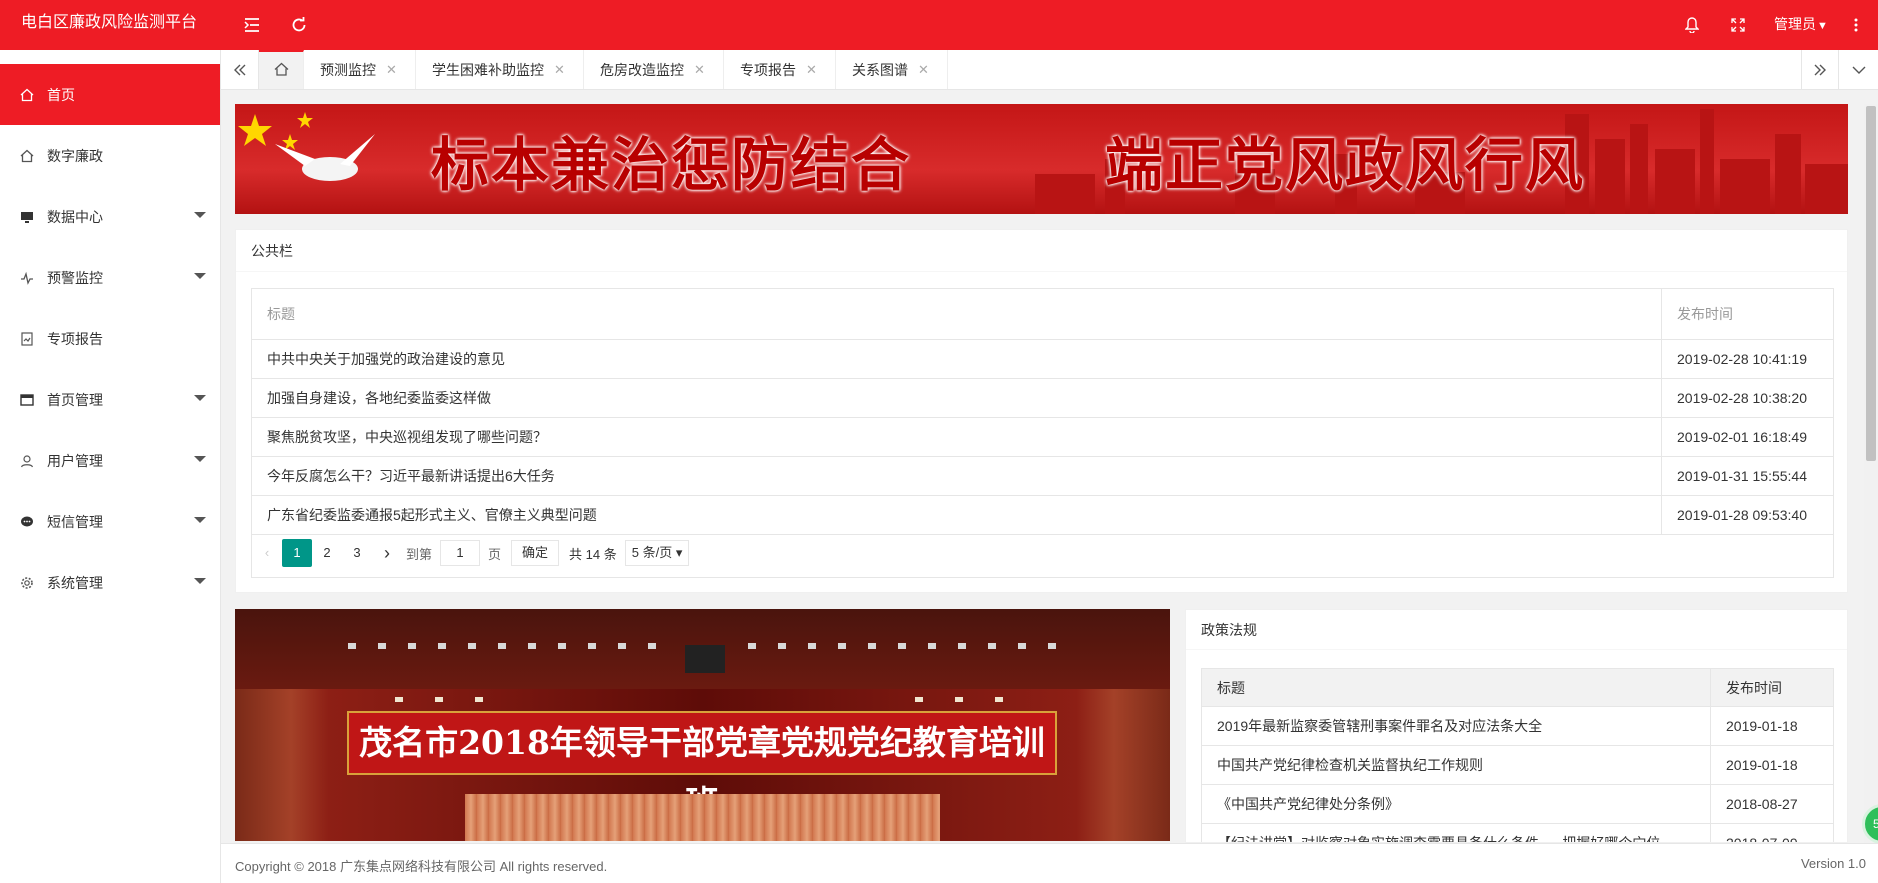  I want to click on bell-icon, so click(1692, 25).